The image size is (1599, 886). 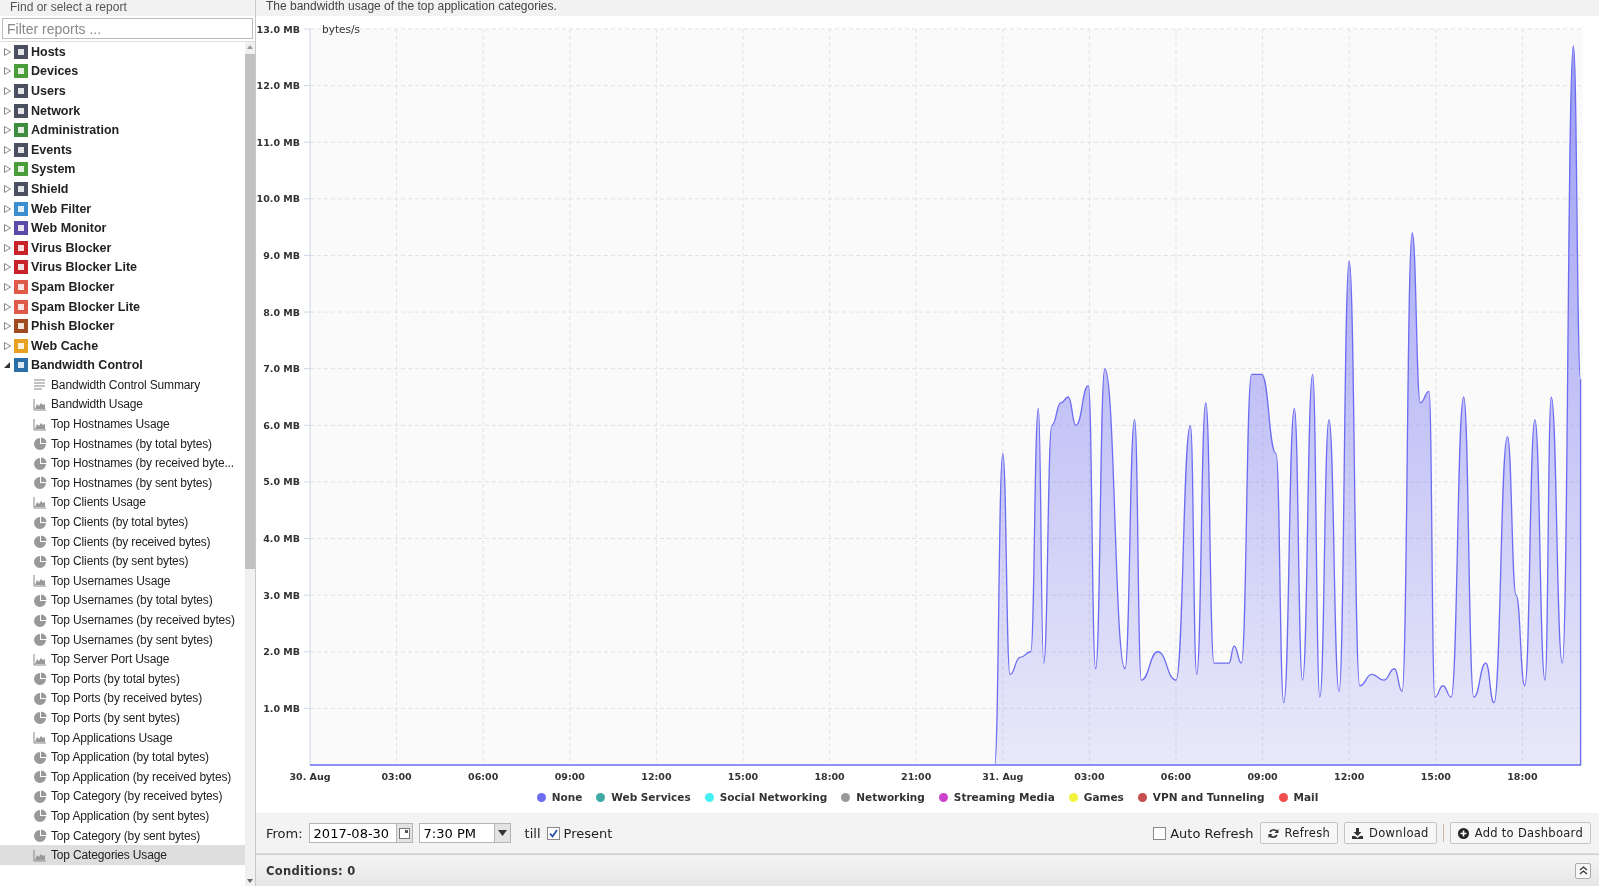 I want to click on tree-item: Bandwidth Usage, so click(x=122, y=404).